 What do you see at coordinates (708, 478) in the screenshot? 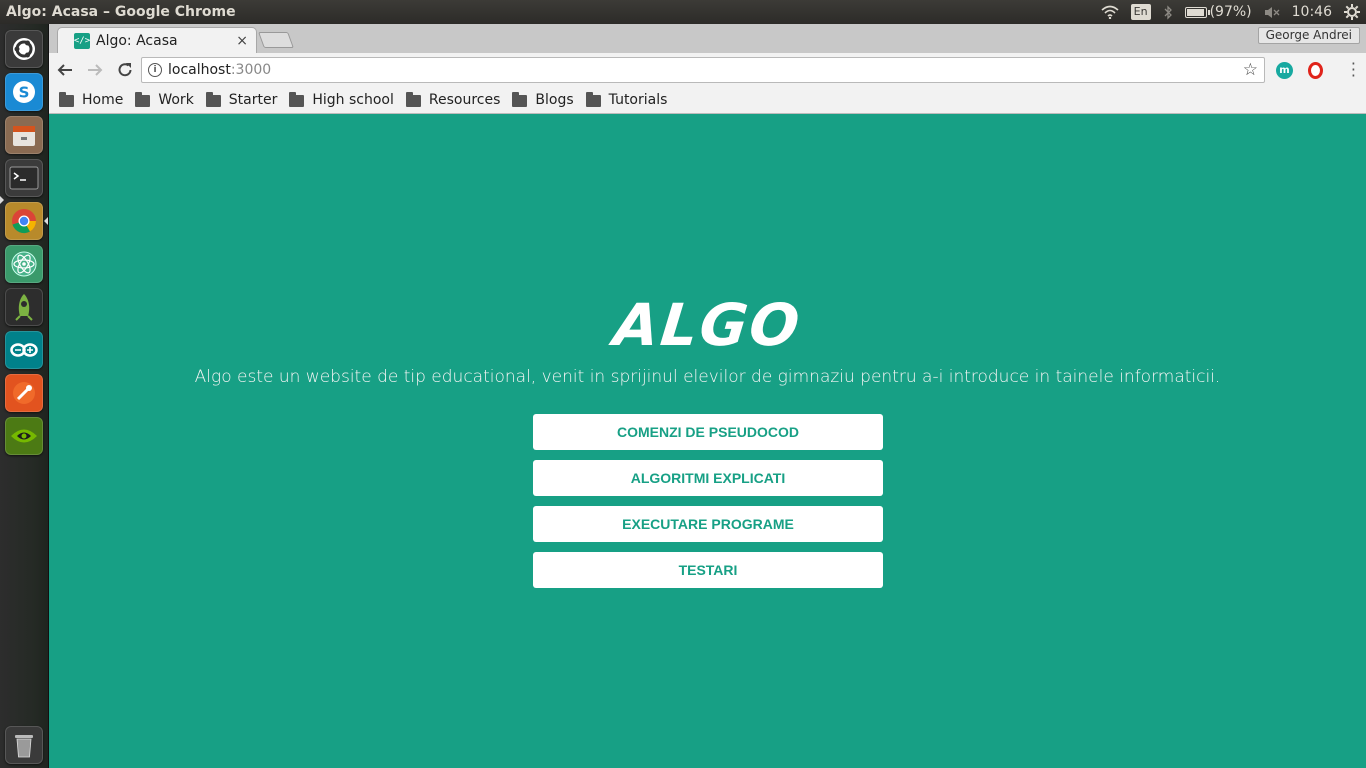
I see `explained-algorithms-button: ALGORITMI EXPLICATI` at bounding box center [708, 478].